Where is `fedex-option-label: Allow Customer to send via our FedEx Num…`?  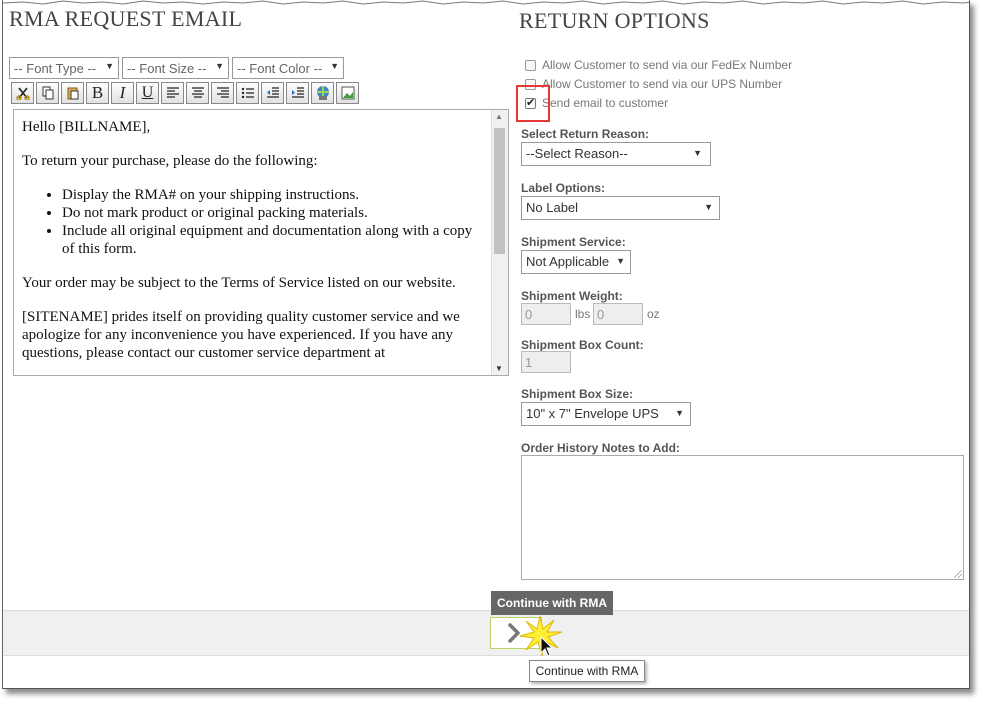
fedex-option-label: Allow Customer to send via our FedEx Num… is located at coordinates (667, 65).